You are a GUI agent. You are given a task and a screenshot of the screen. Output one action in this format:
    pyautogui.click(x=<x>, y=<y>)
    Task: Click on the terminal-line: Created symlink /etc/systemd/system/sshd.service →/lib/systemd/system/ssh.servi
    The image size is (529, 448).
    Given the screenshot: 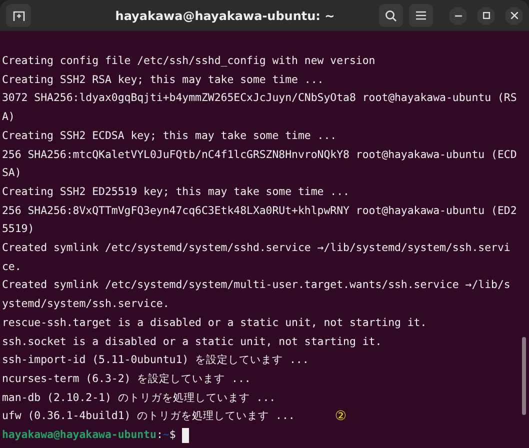 What is the action you would take?
    pyautogui.click(x=256, y=248)
    